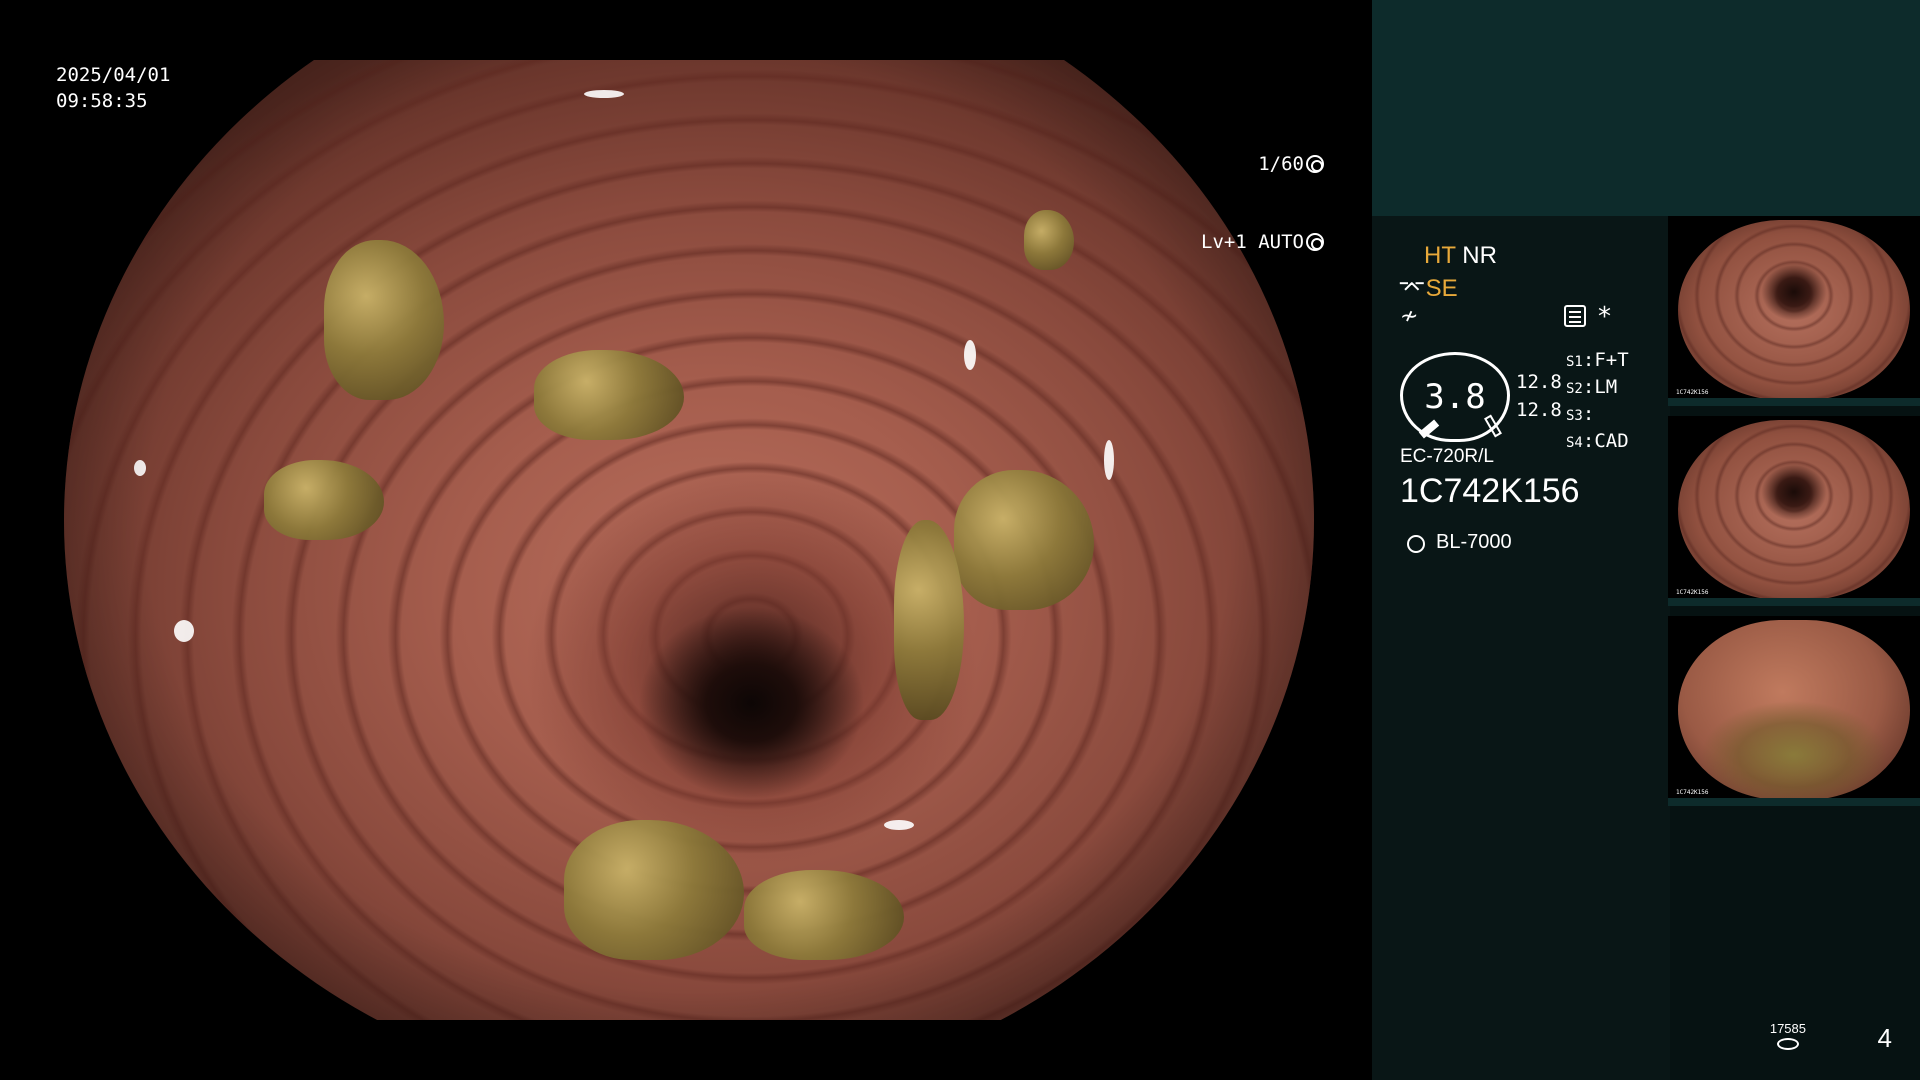 This screenshot has height=1080, width=1920. Describe the element at coordinates (1460, 256) in the screenshot. I see `mode-row-ht-nr: HT NR` at that location.